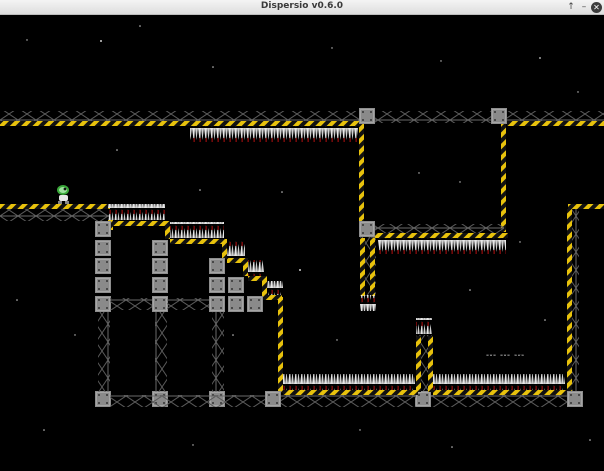 The height and width of the screenshot is (471, 604). I want to click on ceiling-spikes, so click(274, 134).